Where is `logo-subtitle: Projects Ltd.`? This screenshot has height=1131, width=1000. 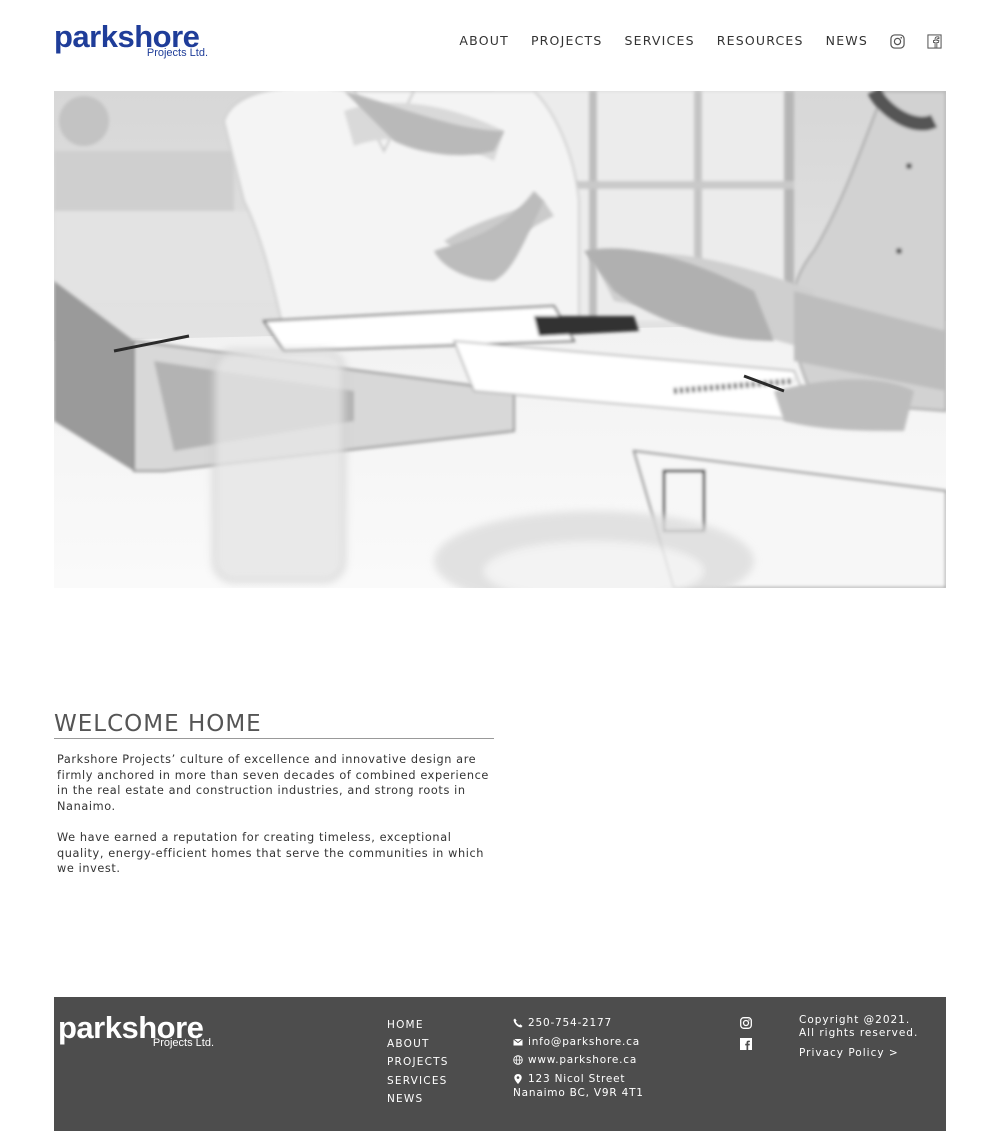 logo-subtitle: Projects Ltd. is located at coordinates (177, 53).